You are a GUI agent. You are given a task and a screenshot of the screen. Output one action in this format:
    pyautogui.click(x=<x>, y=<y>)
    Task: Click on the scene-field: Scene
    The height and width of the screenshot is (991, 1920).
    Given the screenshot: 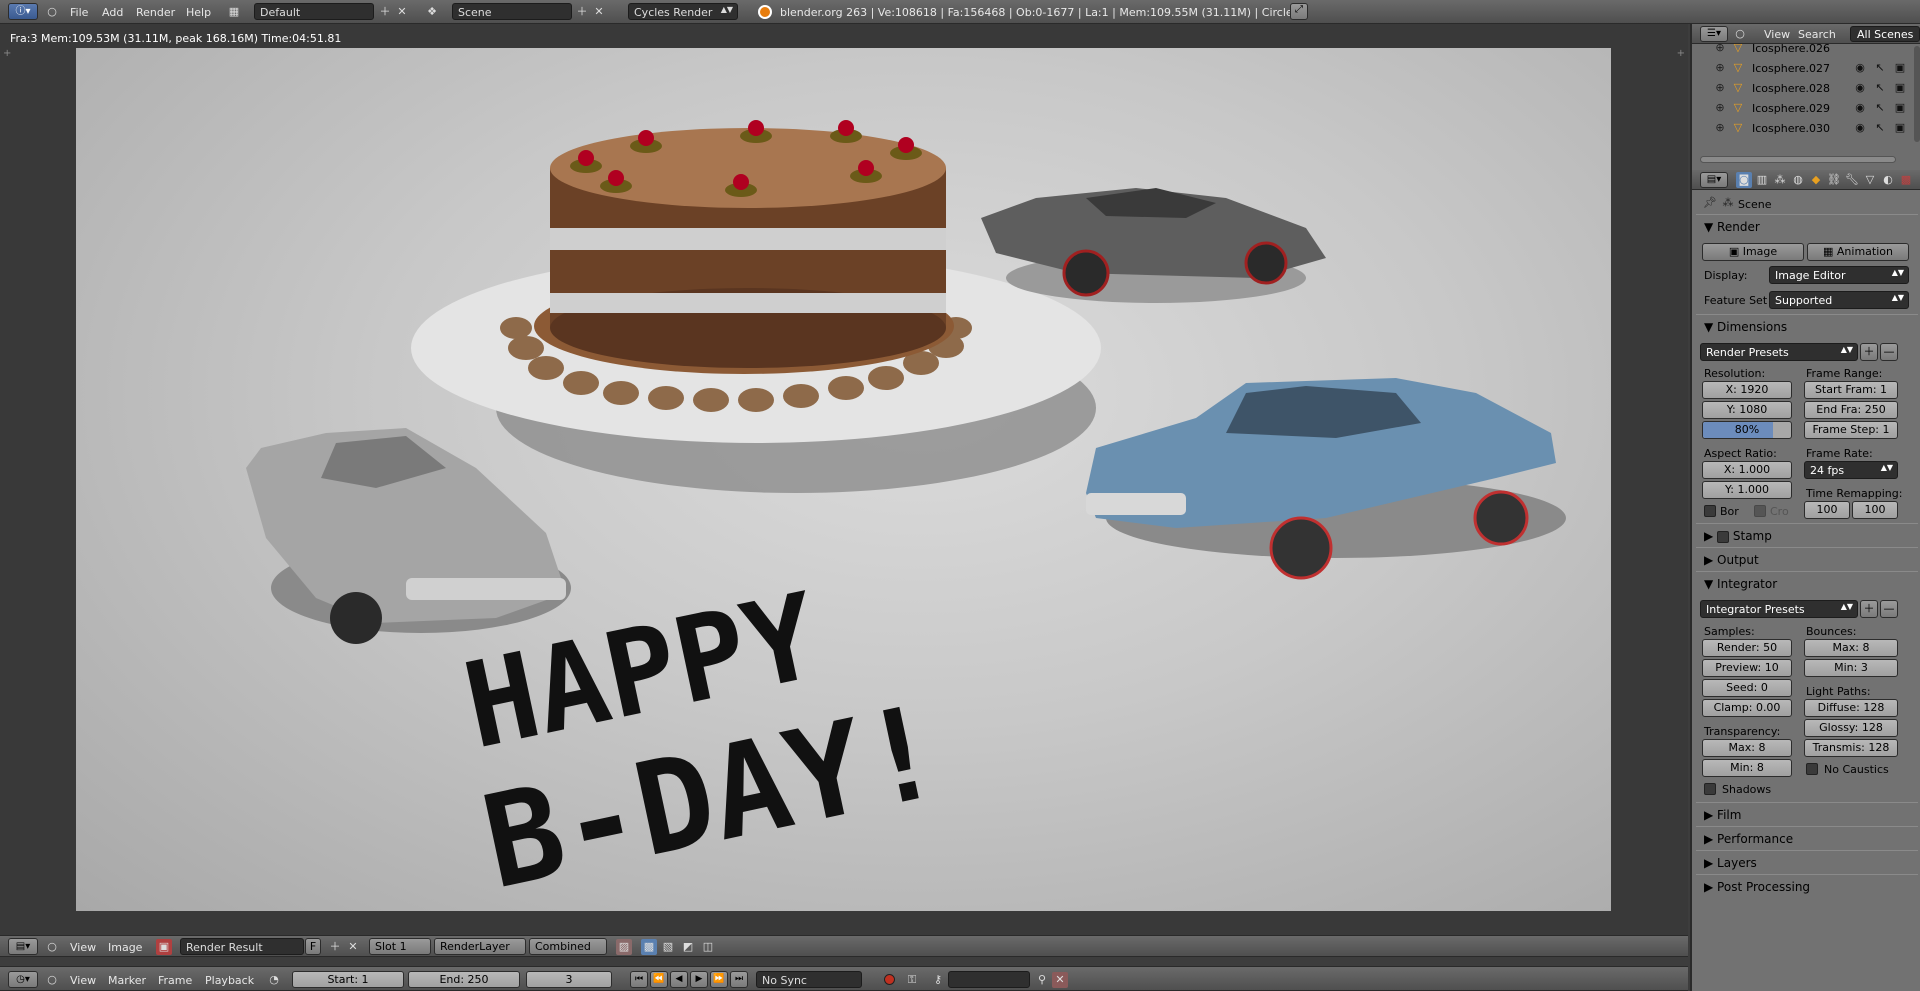 What is the action you would take?
    pyautogui.click(x=512, y=11)
    